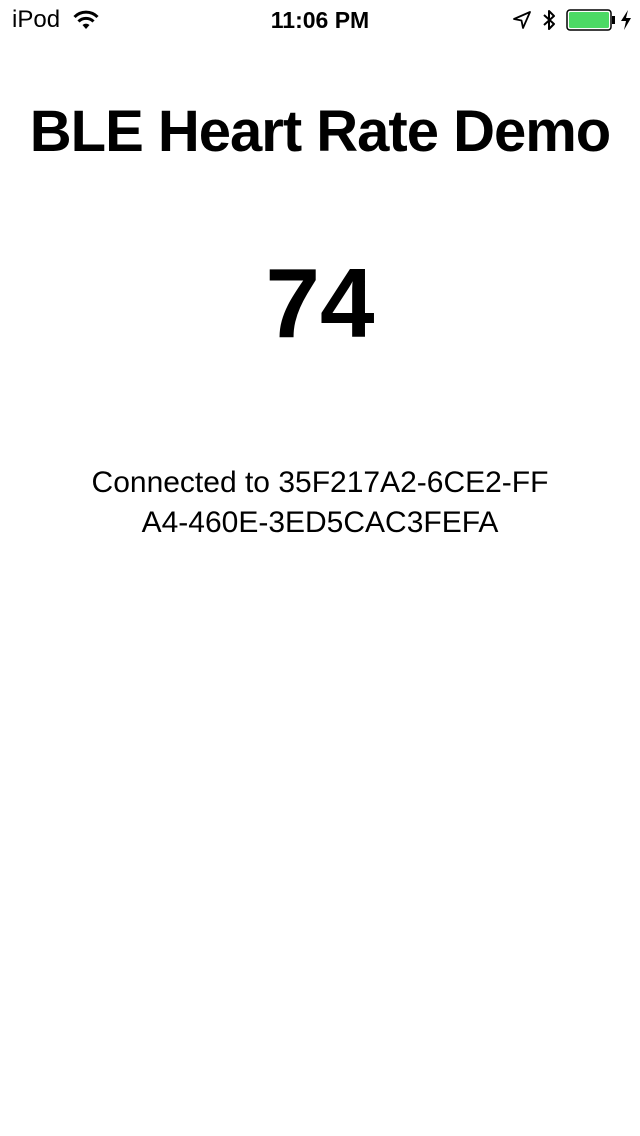 The width and height of the screenshot is (640, 1136). I want to click on carrier-label: iPod, so click(36, 19).